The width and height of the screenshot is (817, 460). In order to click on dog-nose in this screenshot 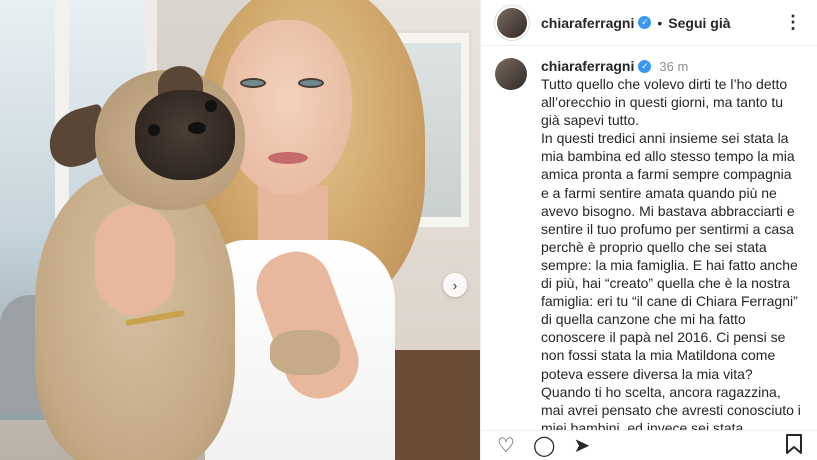, I will do `click(197, 128)`.